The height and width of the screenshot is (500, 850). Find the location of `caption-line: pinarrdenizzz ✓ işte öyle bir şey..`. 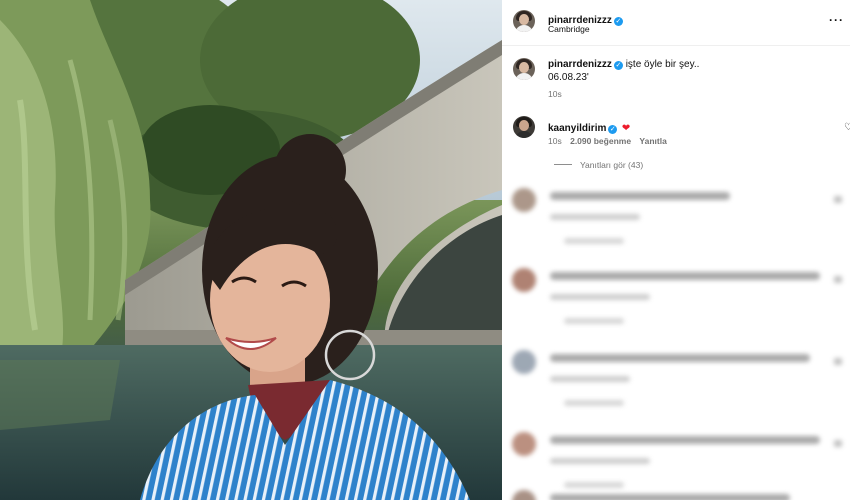

caption-line: pinarrdenizzz ✓ işte öyle bir şey.. is located at coordinates (623, 64).